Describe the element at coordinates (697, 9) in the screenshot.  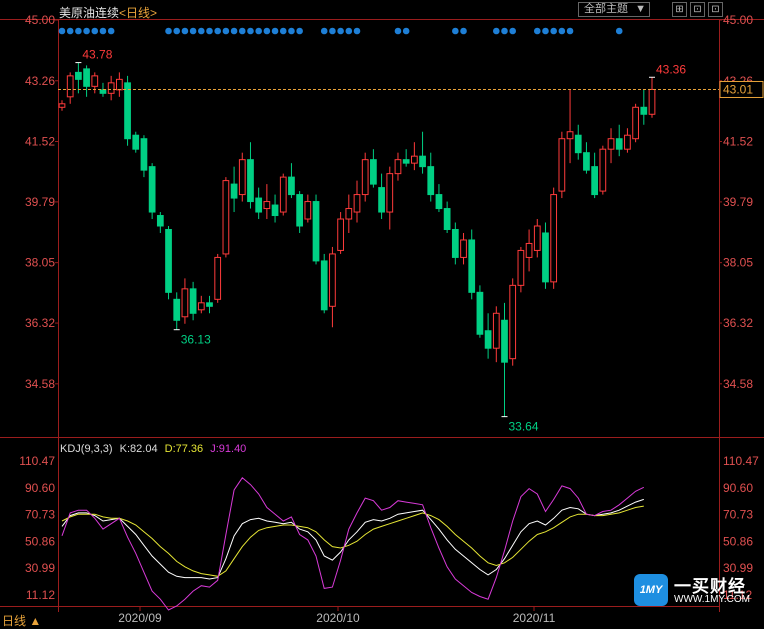
I see `settings-button: ⊡` at that location.